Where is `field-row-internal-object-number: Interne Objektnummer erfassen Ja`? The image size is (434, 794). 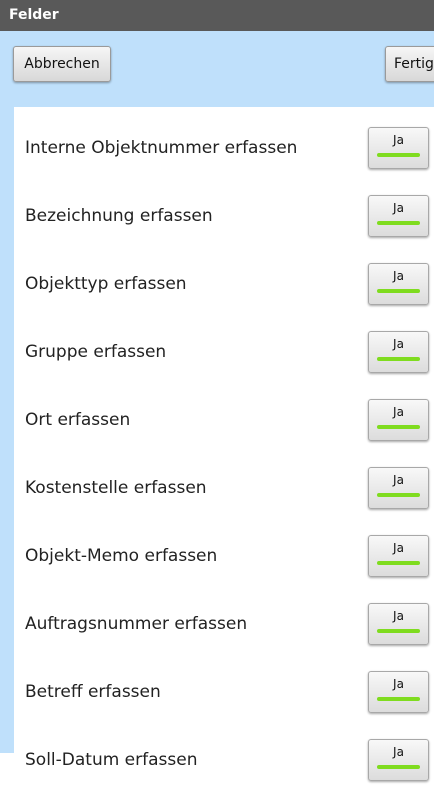 field-row-internal-object-number: Interne Objektnummer erfassen Ja is located at coordinates (217, 148).